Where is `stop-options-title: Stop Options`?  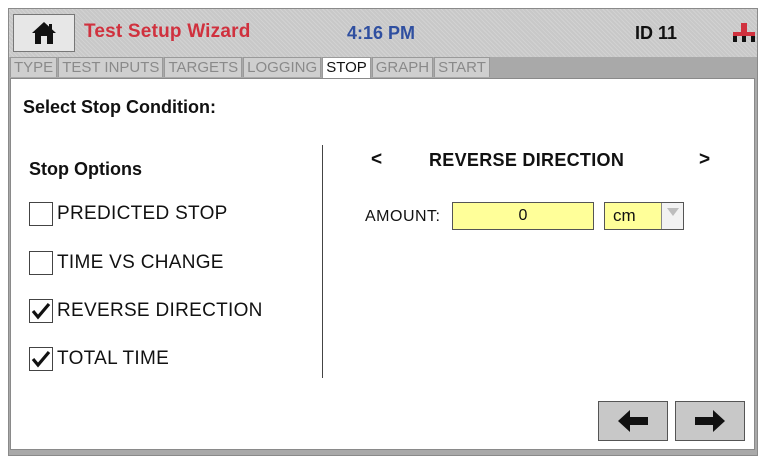 stop-options-title: Stop Options is located at coordinates (85, 169).